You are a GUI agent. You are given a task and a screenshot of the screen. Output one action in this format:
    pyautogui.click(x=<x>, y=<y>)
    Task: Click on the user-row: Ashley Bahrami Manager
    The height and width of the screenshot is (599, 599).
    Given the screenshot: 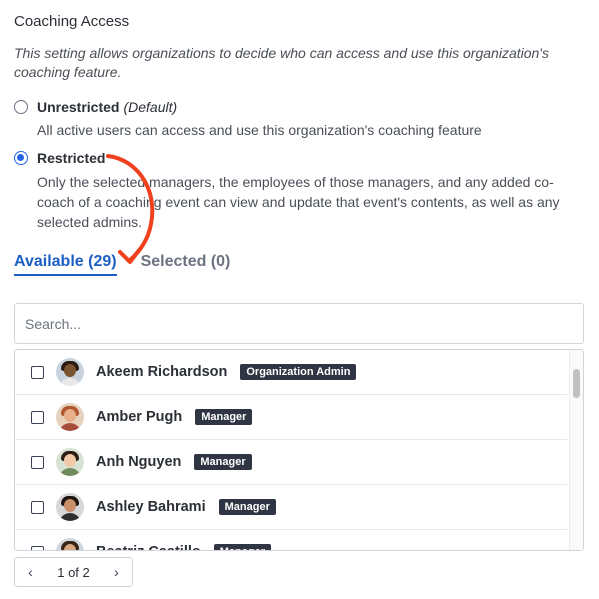 What is the action you would take?
    pyautogui.click(x=291, y=507)
    